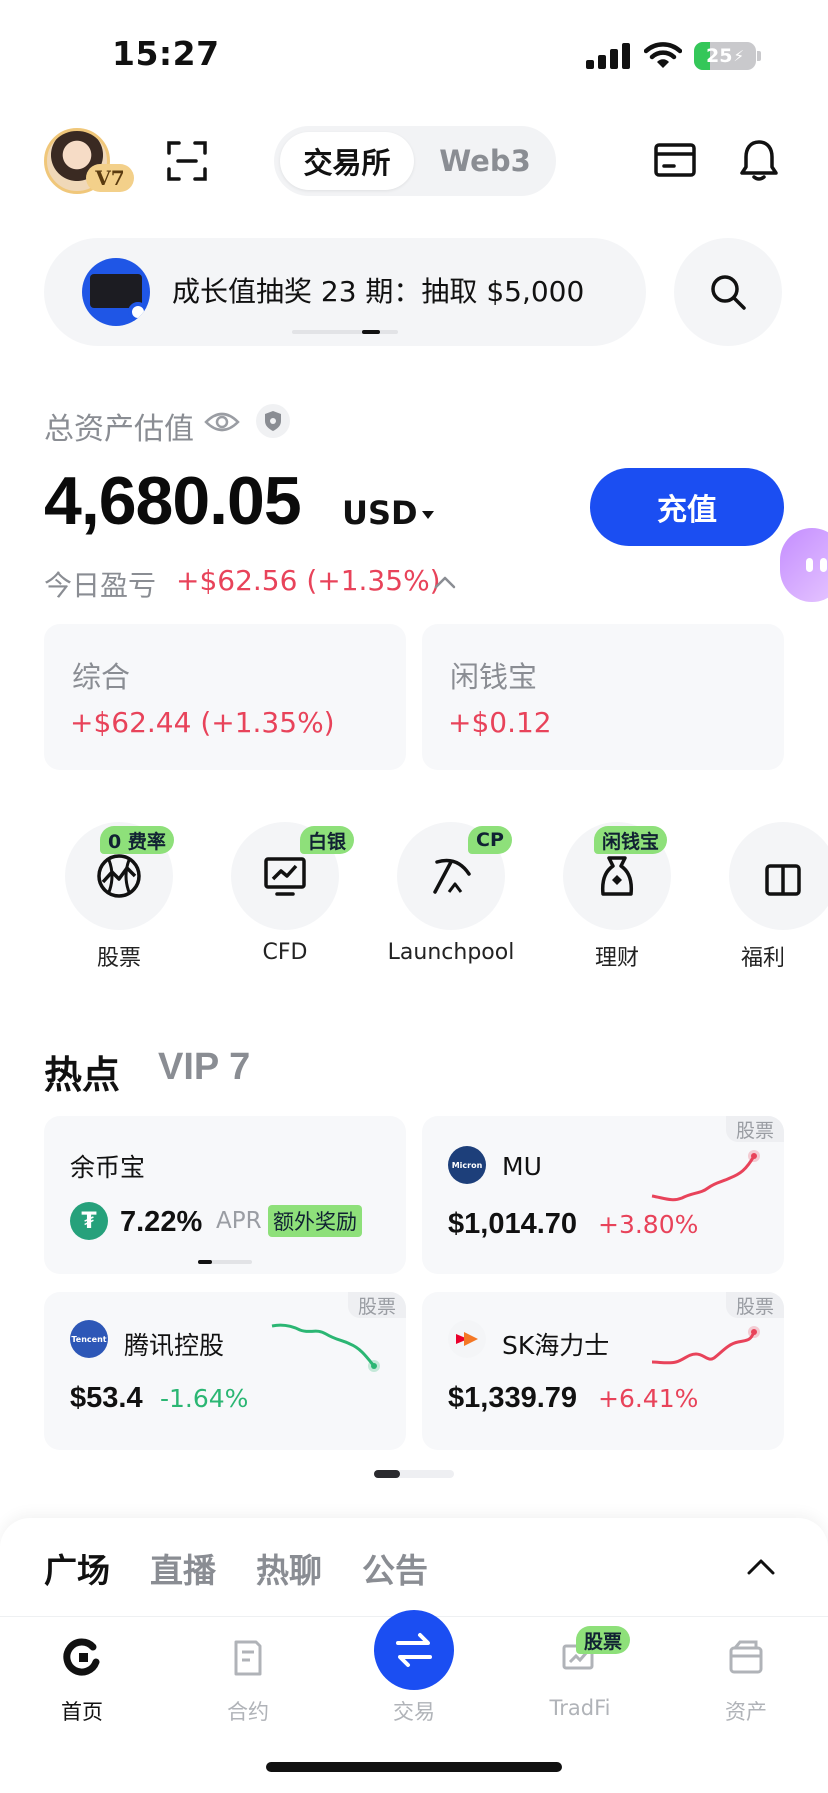 This screenshot has width=828, height=1793. I want to click on deposit-button: 充值, so click(687, 507).